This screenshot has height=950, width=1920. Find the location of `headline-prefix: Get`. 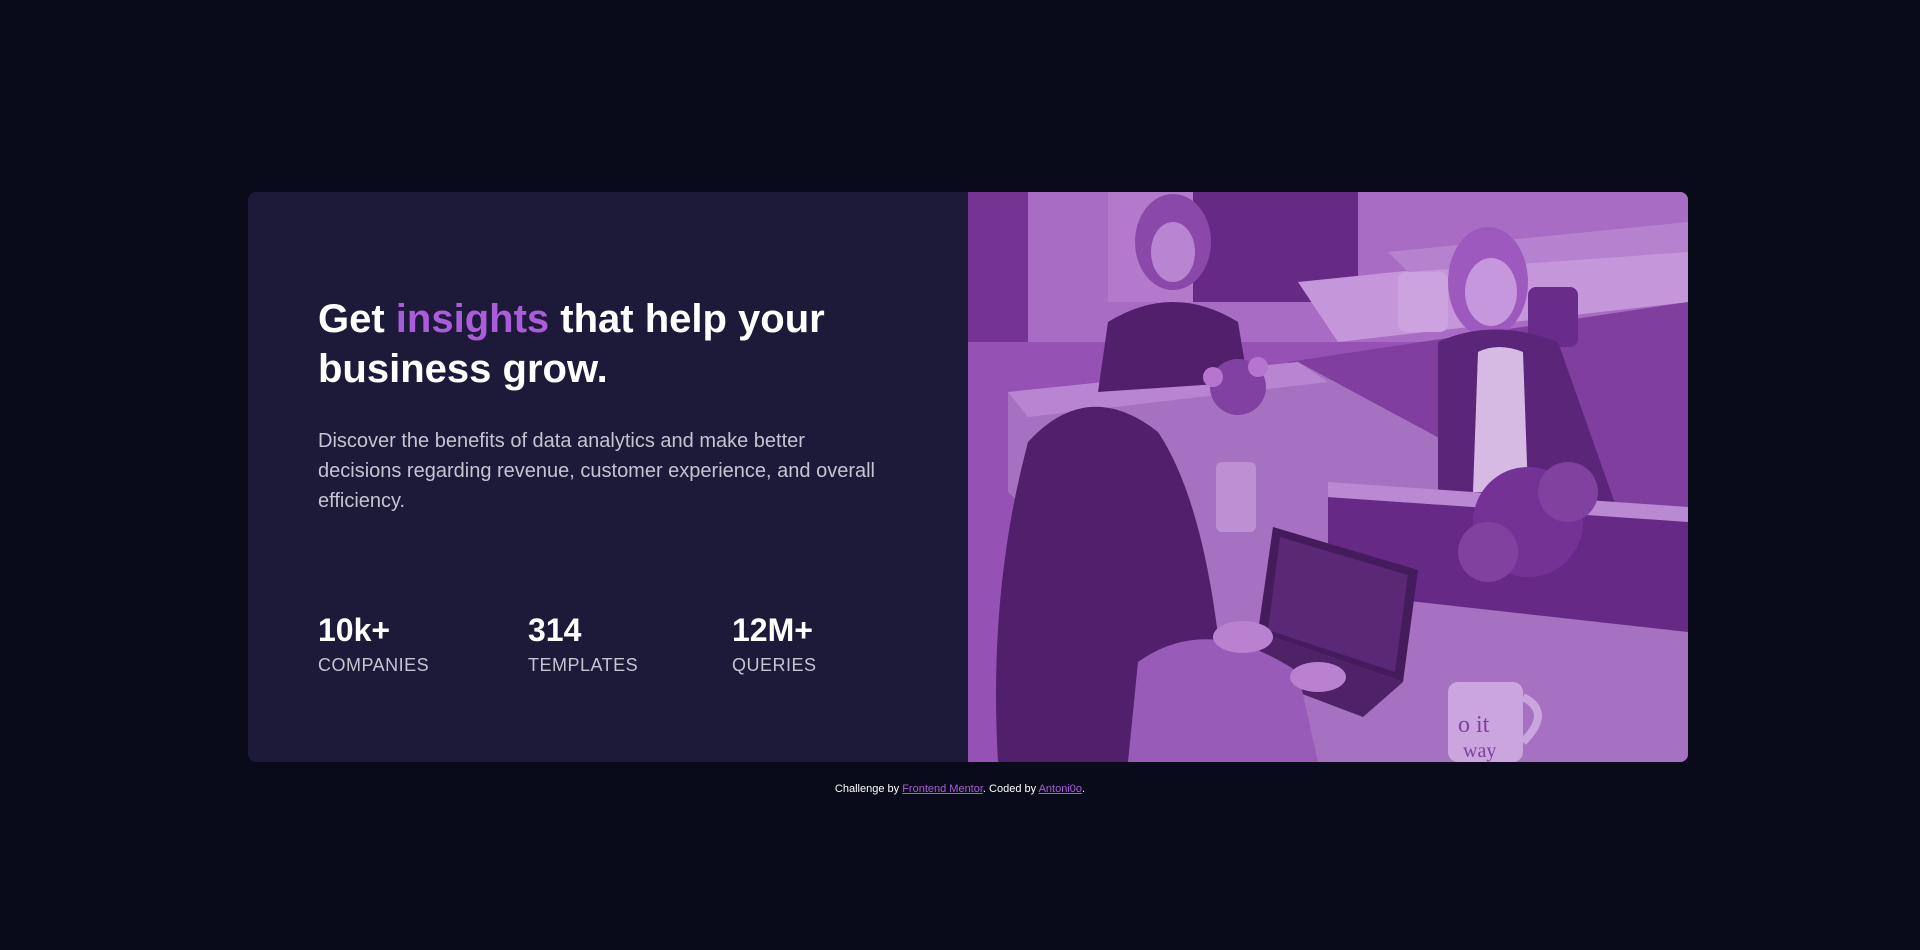

headline-prefix: Get is located at coordinates (357, 319).